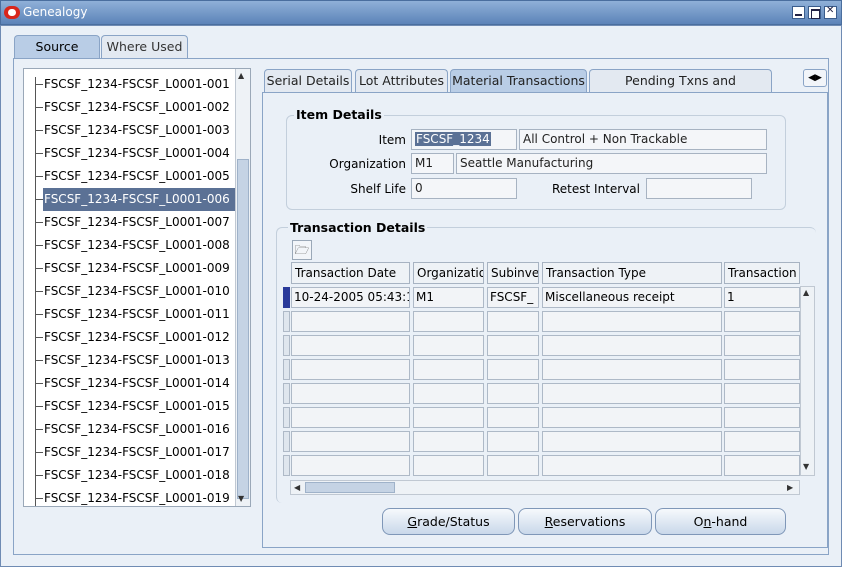  I want to click on tree-item: FSCSF_1234-FSCSF_L0001-002, so click(130, 107).